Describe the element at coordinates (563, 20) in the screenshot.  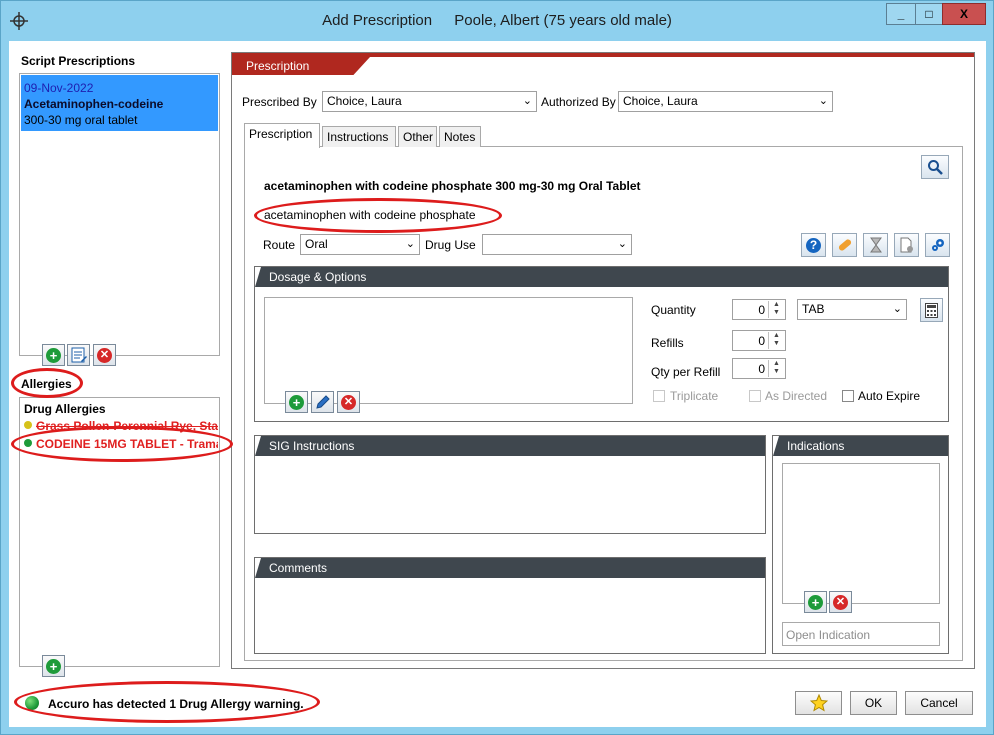
I see `patient-name: Poole, Albert (75 years old male)` at that location.